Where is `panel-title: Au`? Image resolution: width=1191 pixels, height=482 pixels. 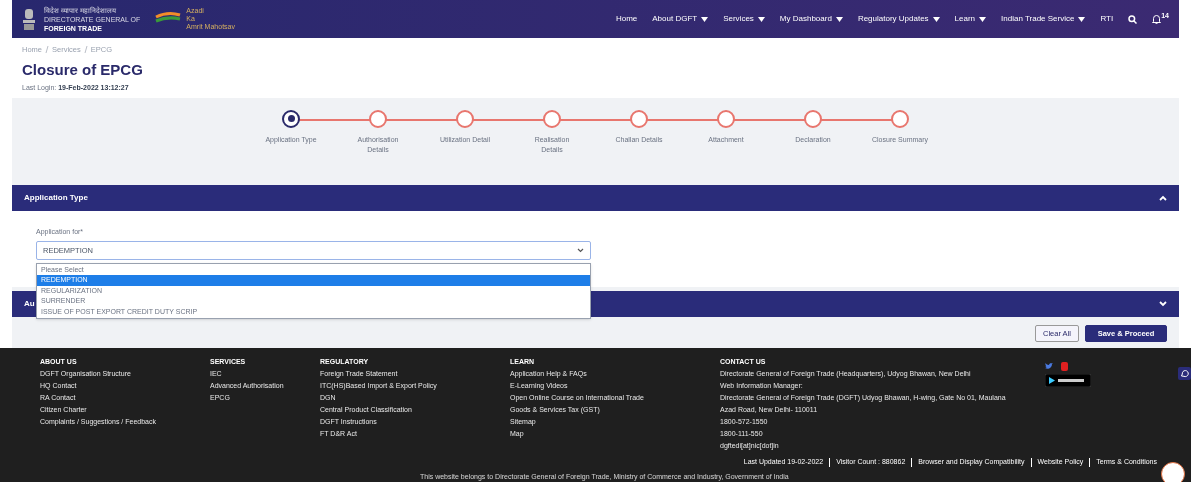 panel-title: Au is located at coordinates (29, 303).